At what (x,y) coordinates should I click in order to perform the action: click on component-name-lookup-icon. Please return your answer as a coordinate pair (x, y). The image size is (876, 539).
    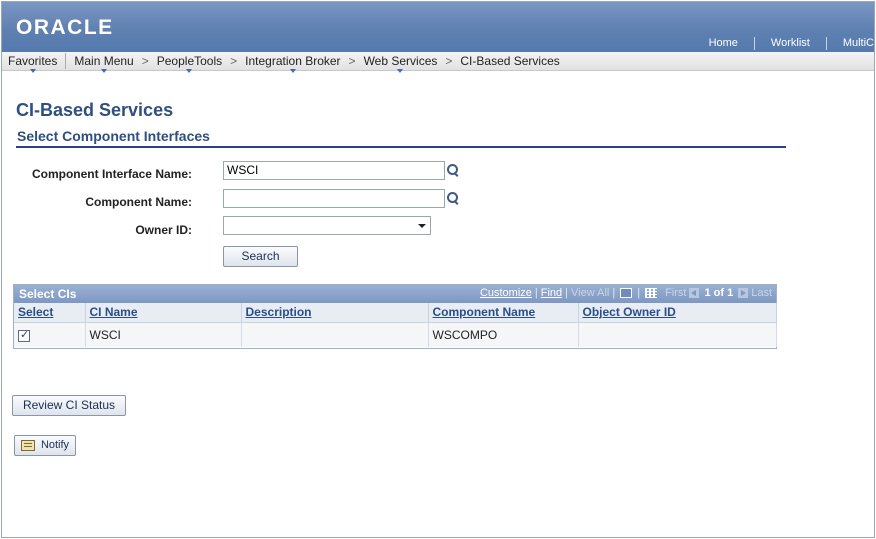
    Looking at the image, I should click on (453, 198).